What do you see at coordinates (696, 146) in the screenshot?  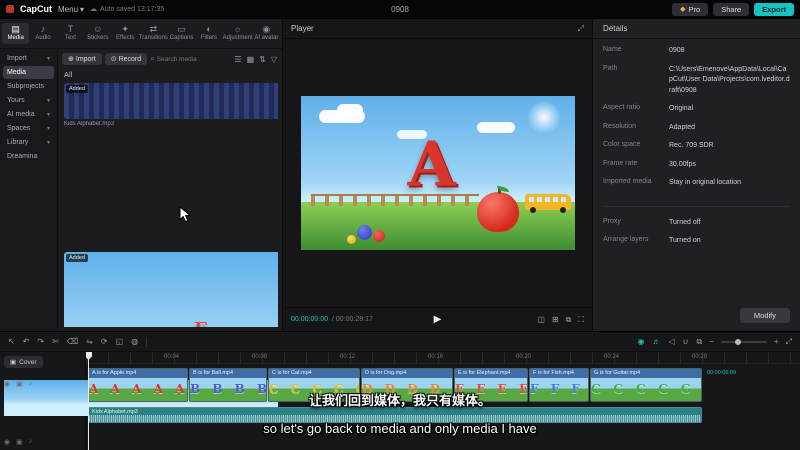 I see `detail-row: Color space Rec. 709 SDR` at bounding box center [696, 146].